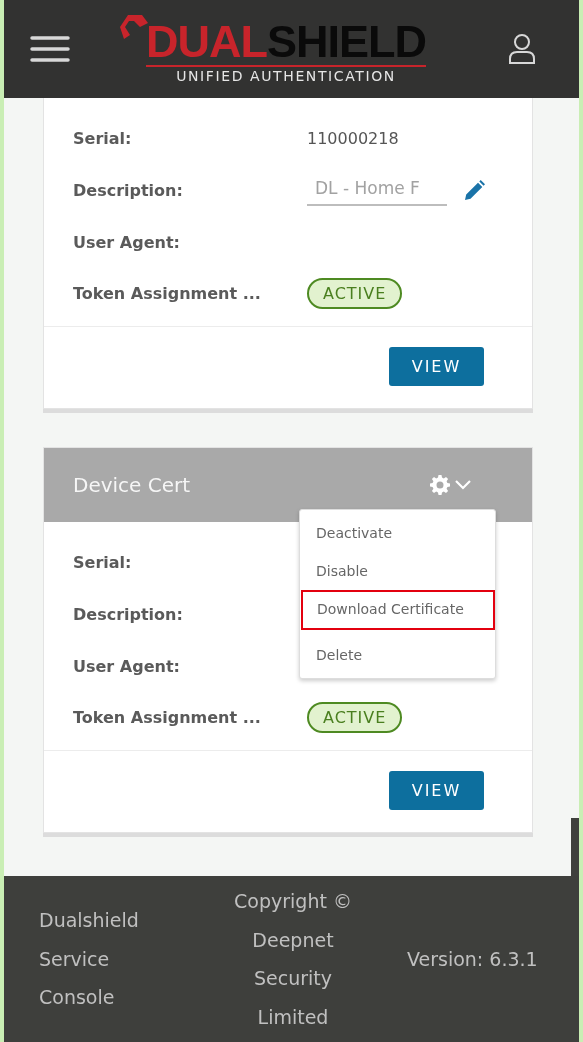 The height and width of the screenshot is (1042, 583). Describe the element at coordinates (50, 49) in the screenshot. I see `menu-icon` at that location.